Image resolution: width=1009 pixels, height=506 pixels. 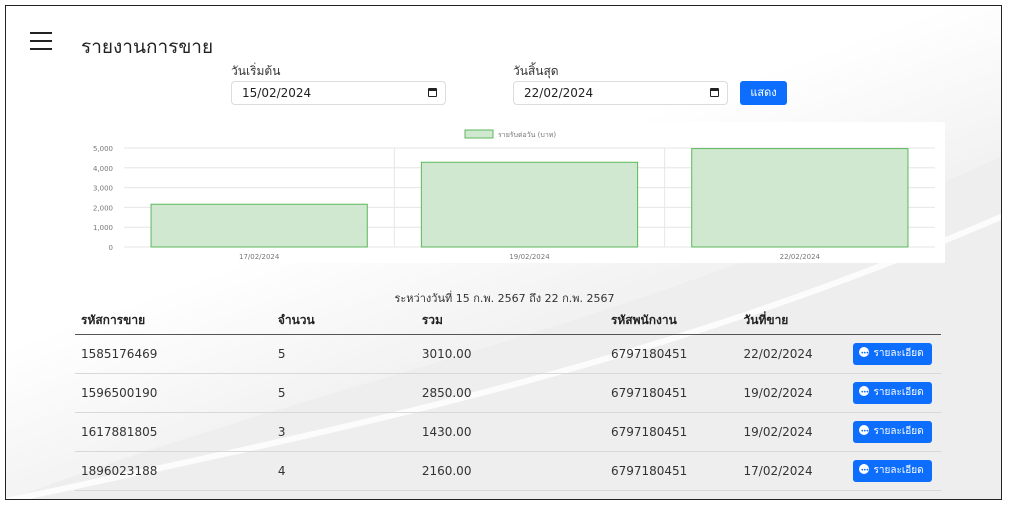 I want to click on table-header-row: รหัสการขาย จำนวน รวม รหัสพนักงาน วันที่ขาย, so click(x=508, y=320).